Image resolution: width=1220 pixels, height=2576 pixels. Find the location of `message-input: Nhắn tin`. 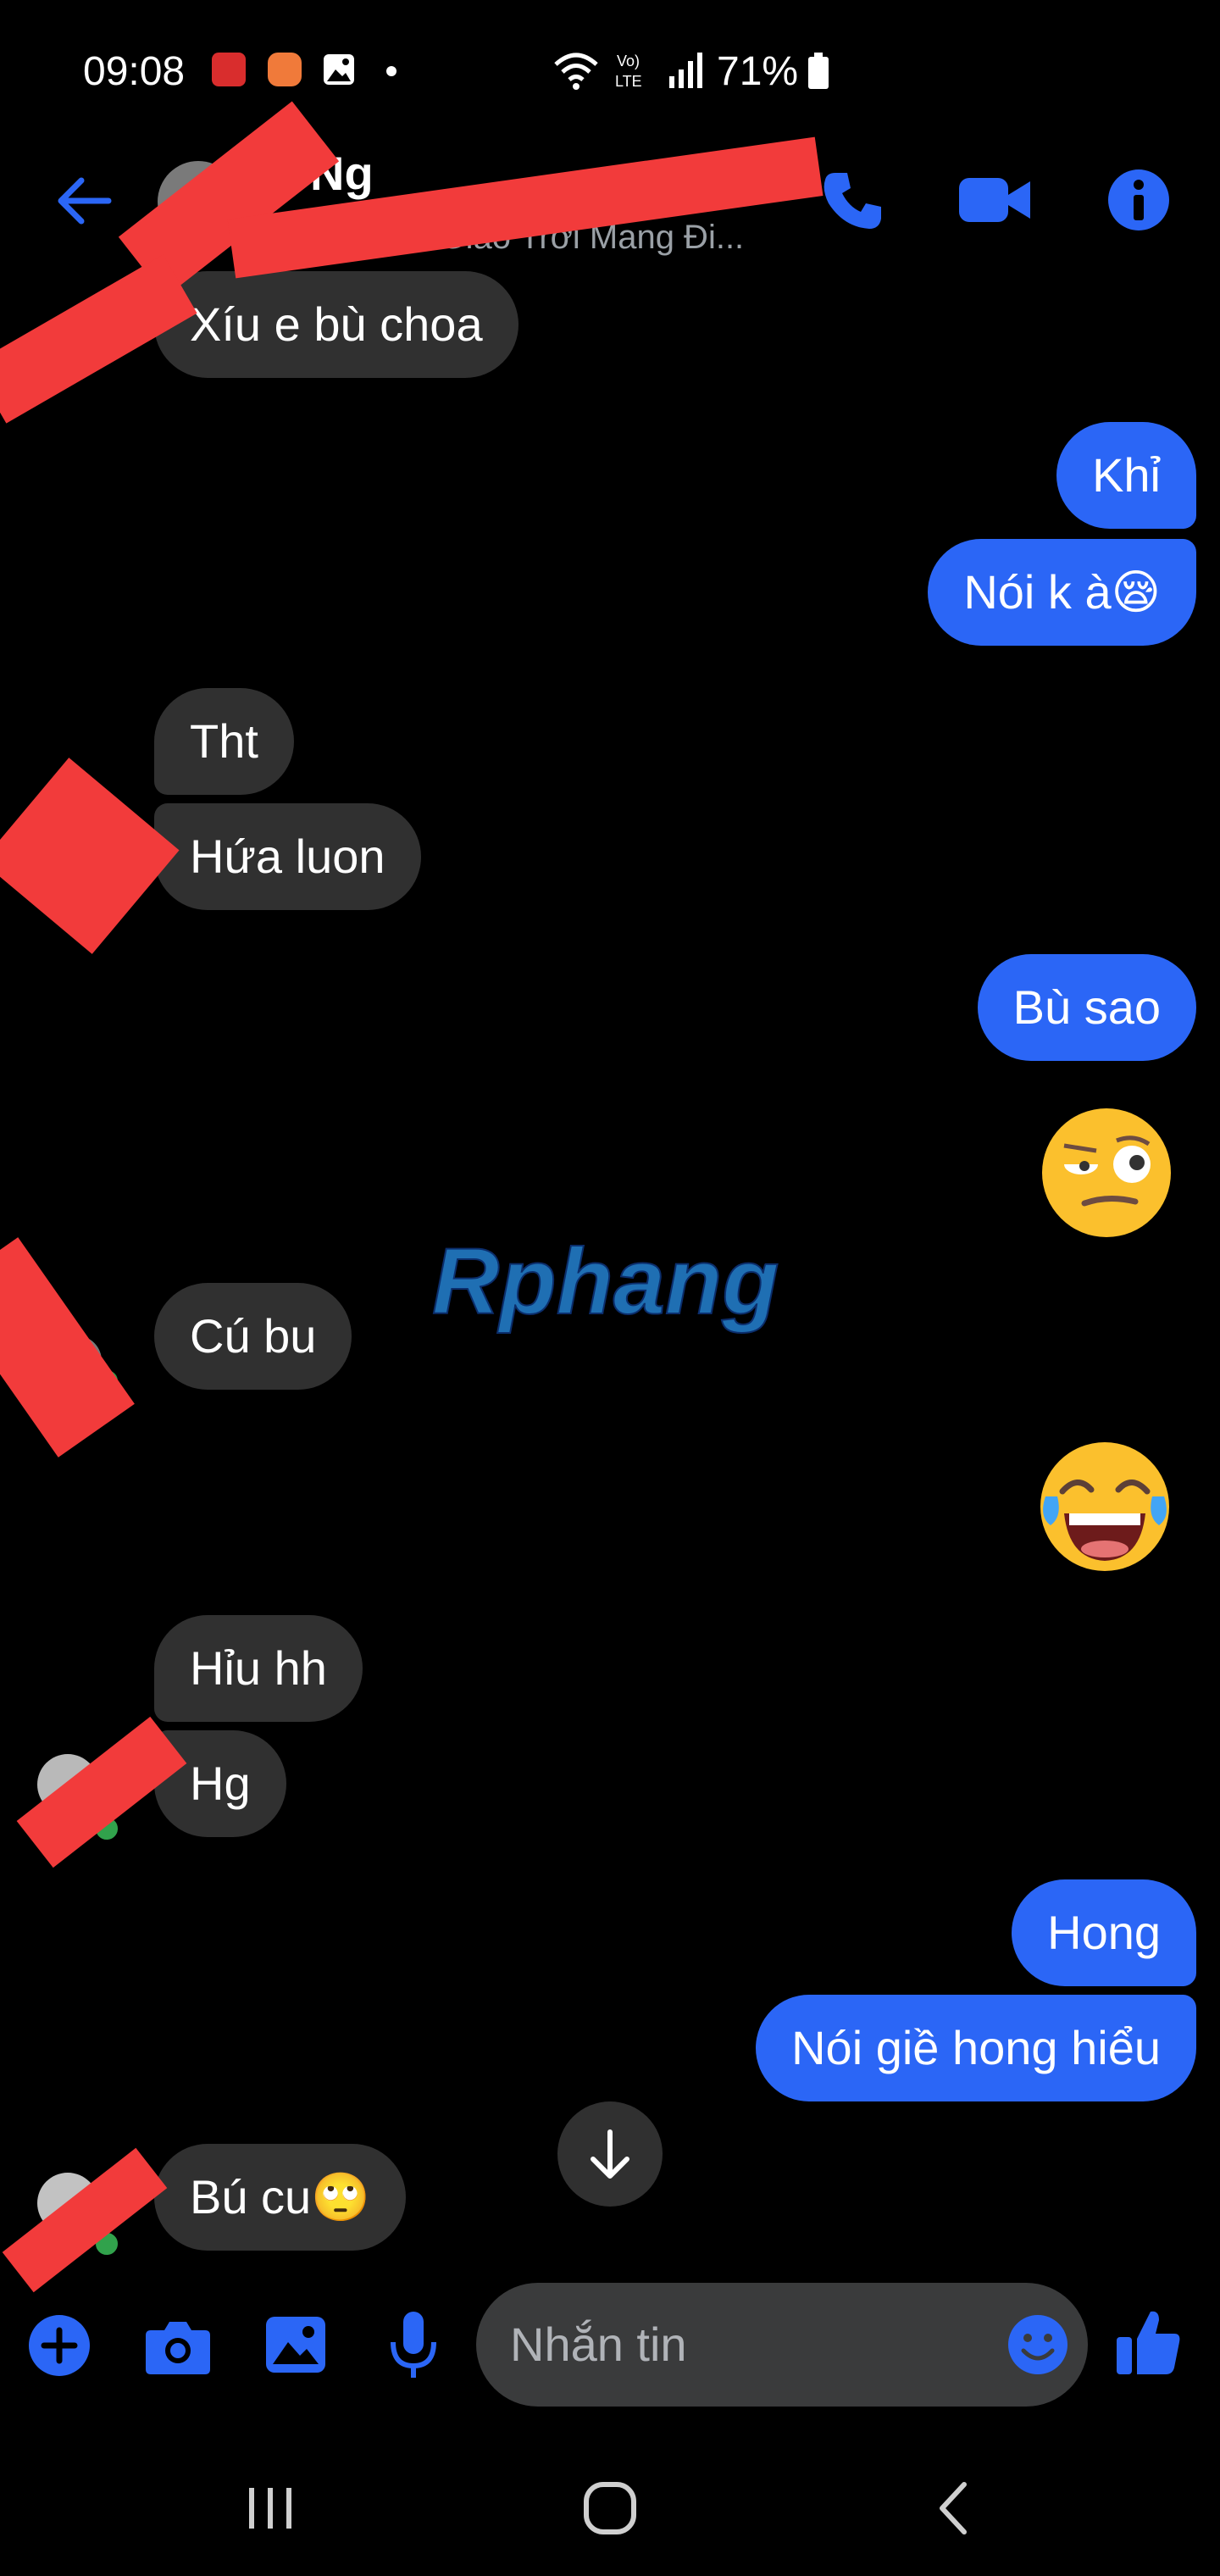

message-input: Nhắn tin is located at coordinates (782, 2345).